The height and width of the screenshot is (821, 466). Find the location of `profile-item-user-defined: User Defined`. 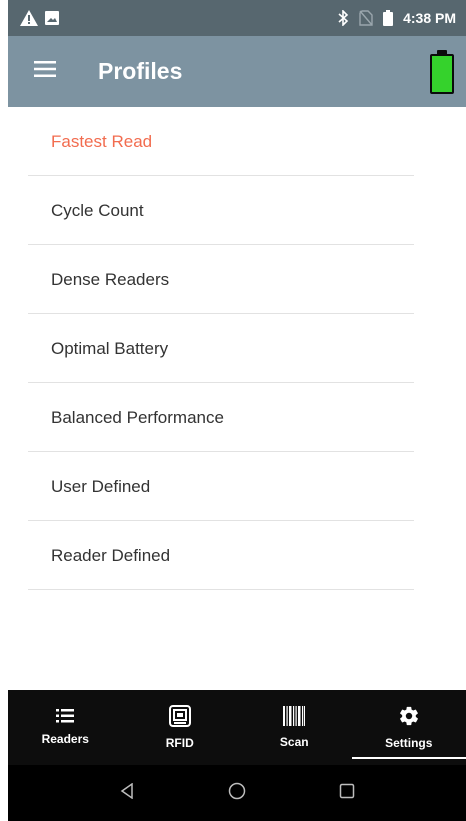

profile-item-user-defined: User Defined is located at coordinates (237, 486).